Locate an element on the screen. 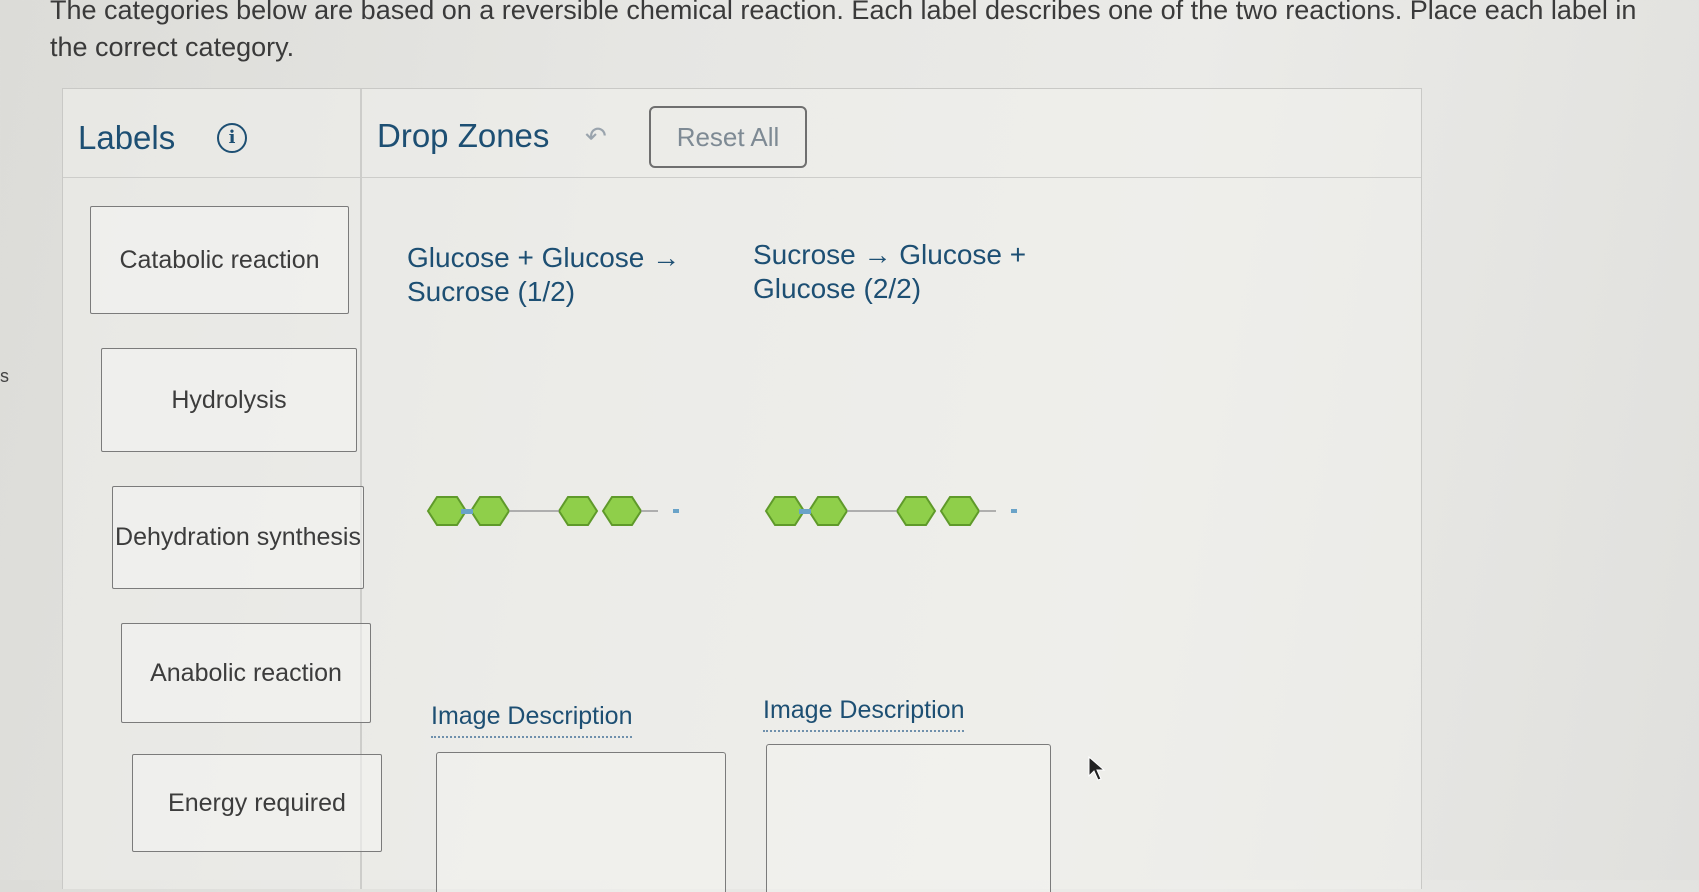 The width and height of the screenshot is (1699, 892). drop-zones-heading: Drop Zones is located at coordinates (463, 135).